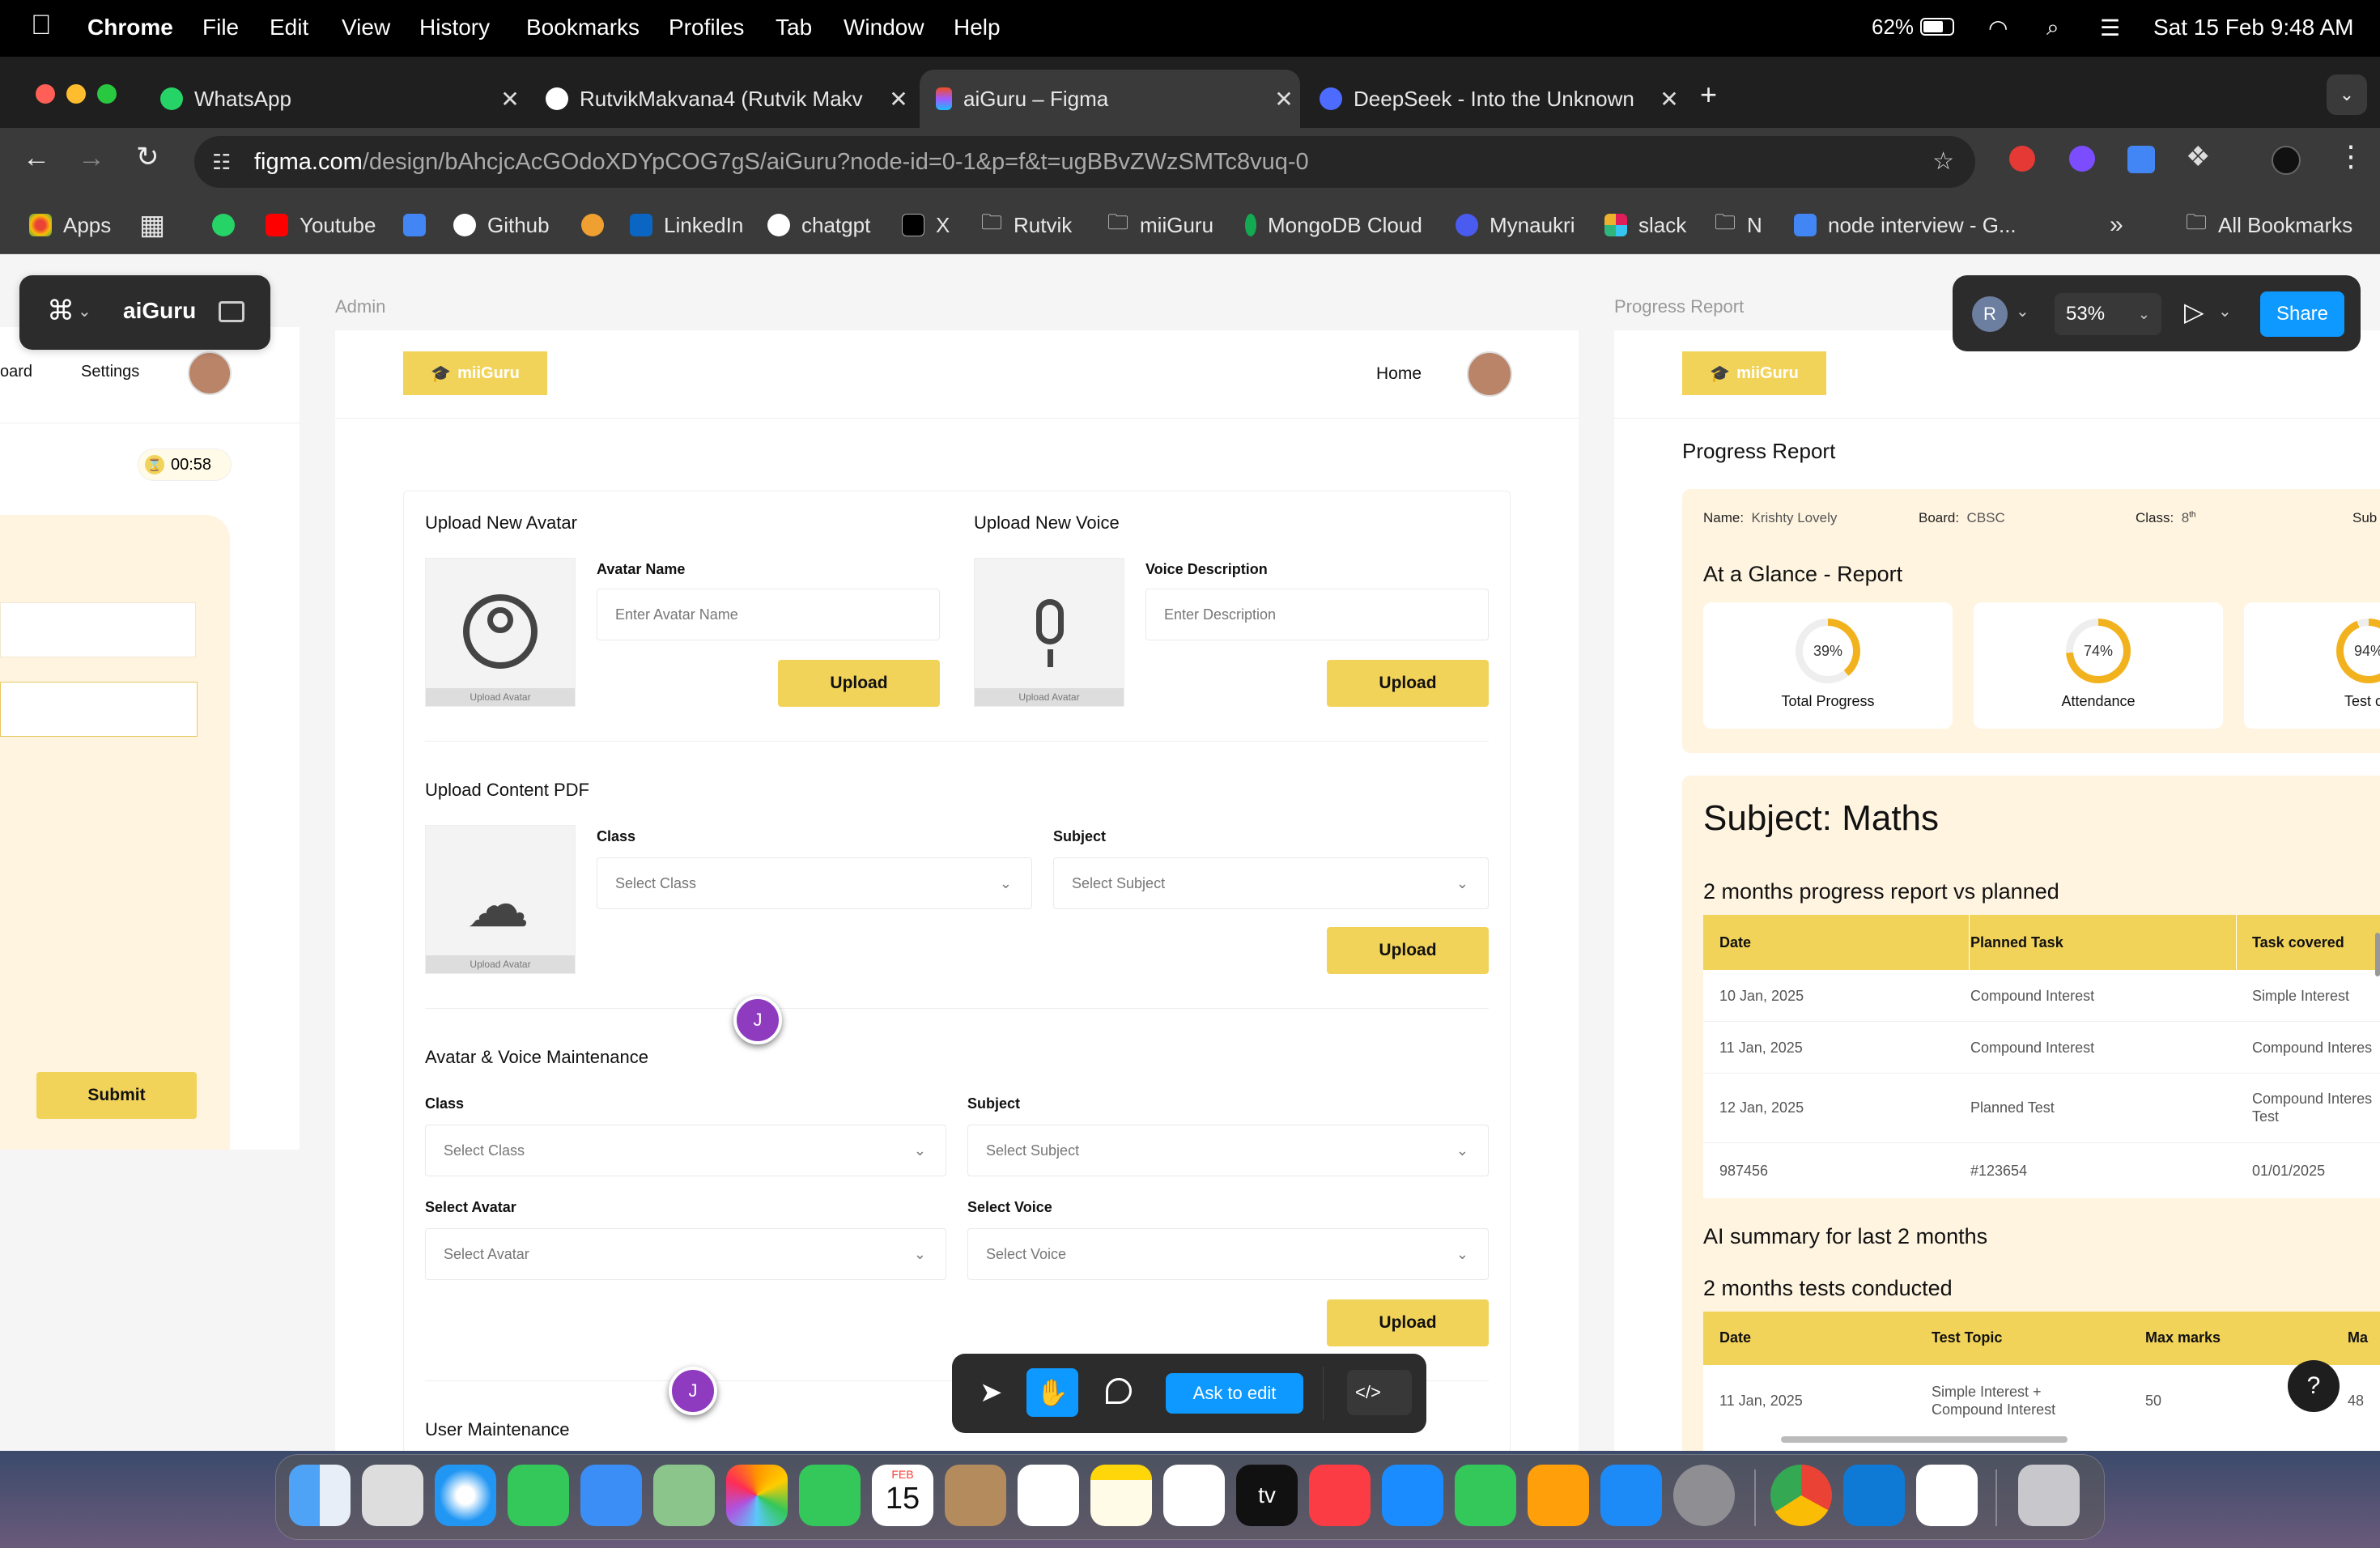 Image resolution: width=2380 pixels, height=1548 pixels. I want to click on bookmark-apps: Apps, so click(70, 225).